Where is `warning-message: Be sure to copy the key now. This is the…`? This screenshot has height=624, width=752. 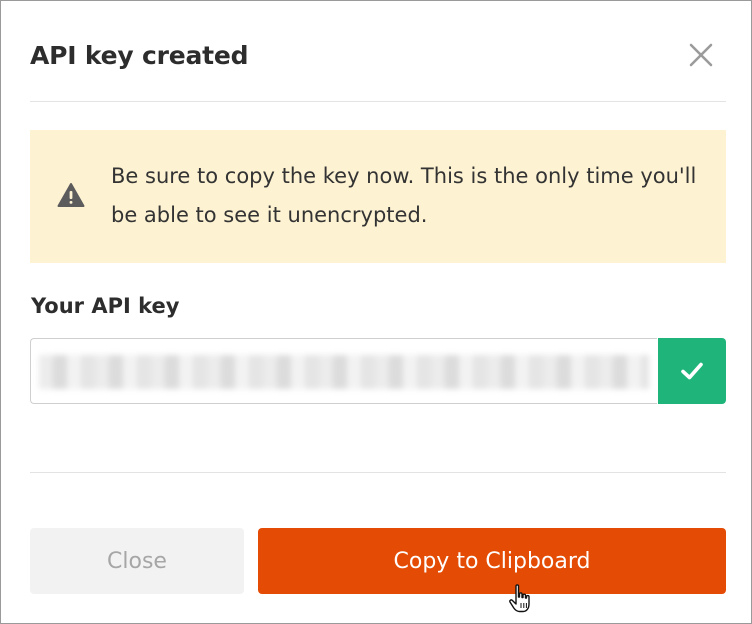
warning-message: Be sure to copy the key now. This is the… is located at coordinates (404, 195).